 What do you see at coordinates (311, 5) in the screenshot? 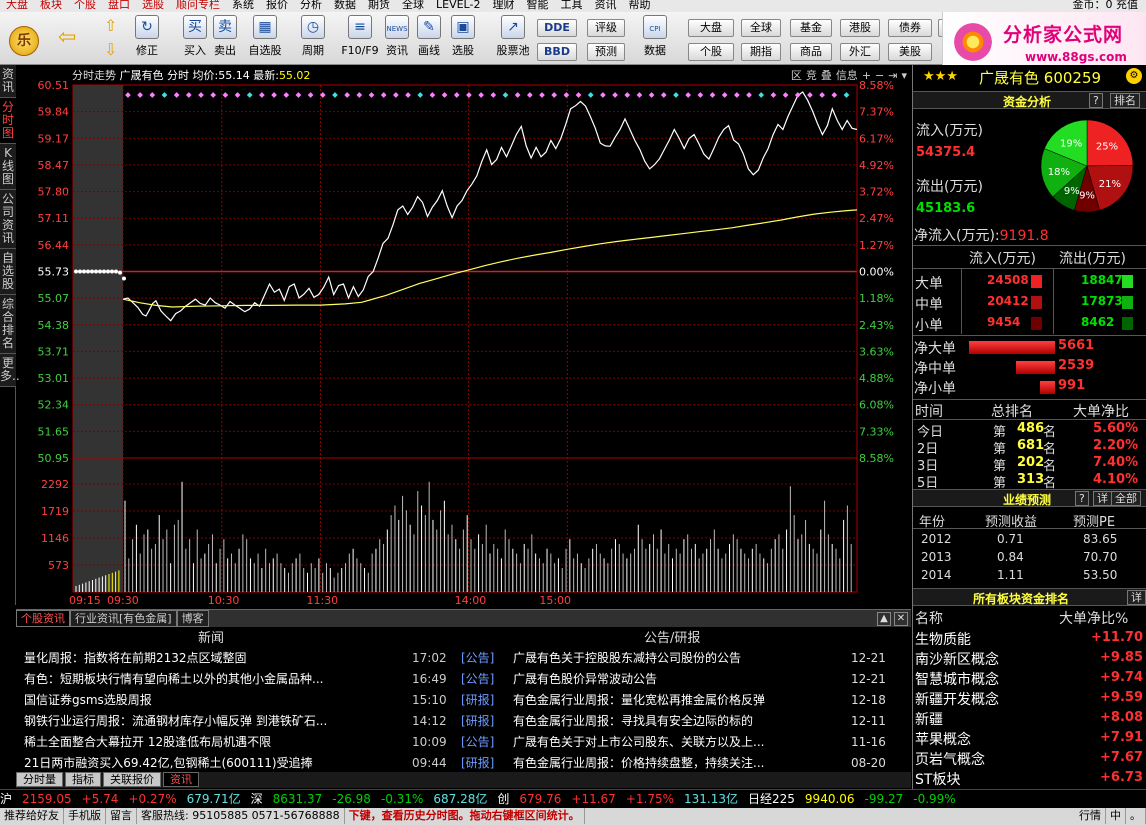
I see `menu-item: 分析` at bounding box center [311, 5].